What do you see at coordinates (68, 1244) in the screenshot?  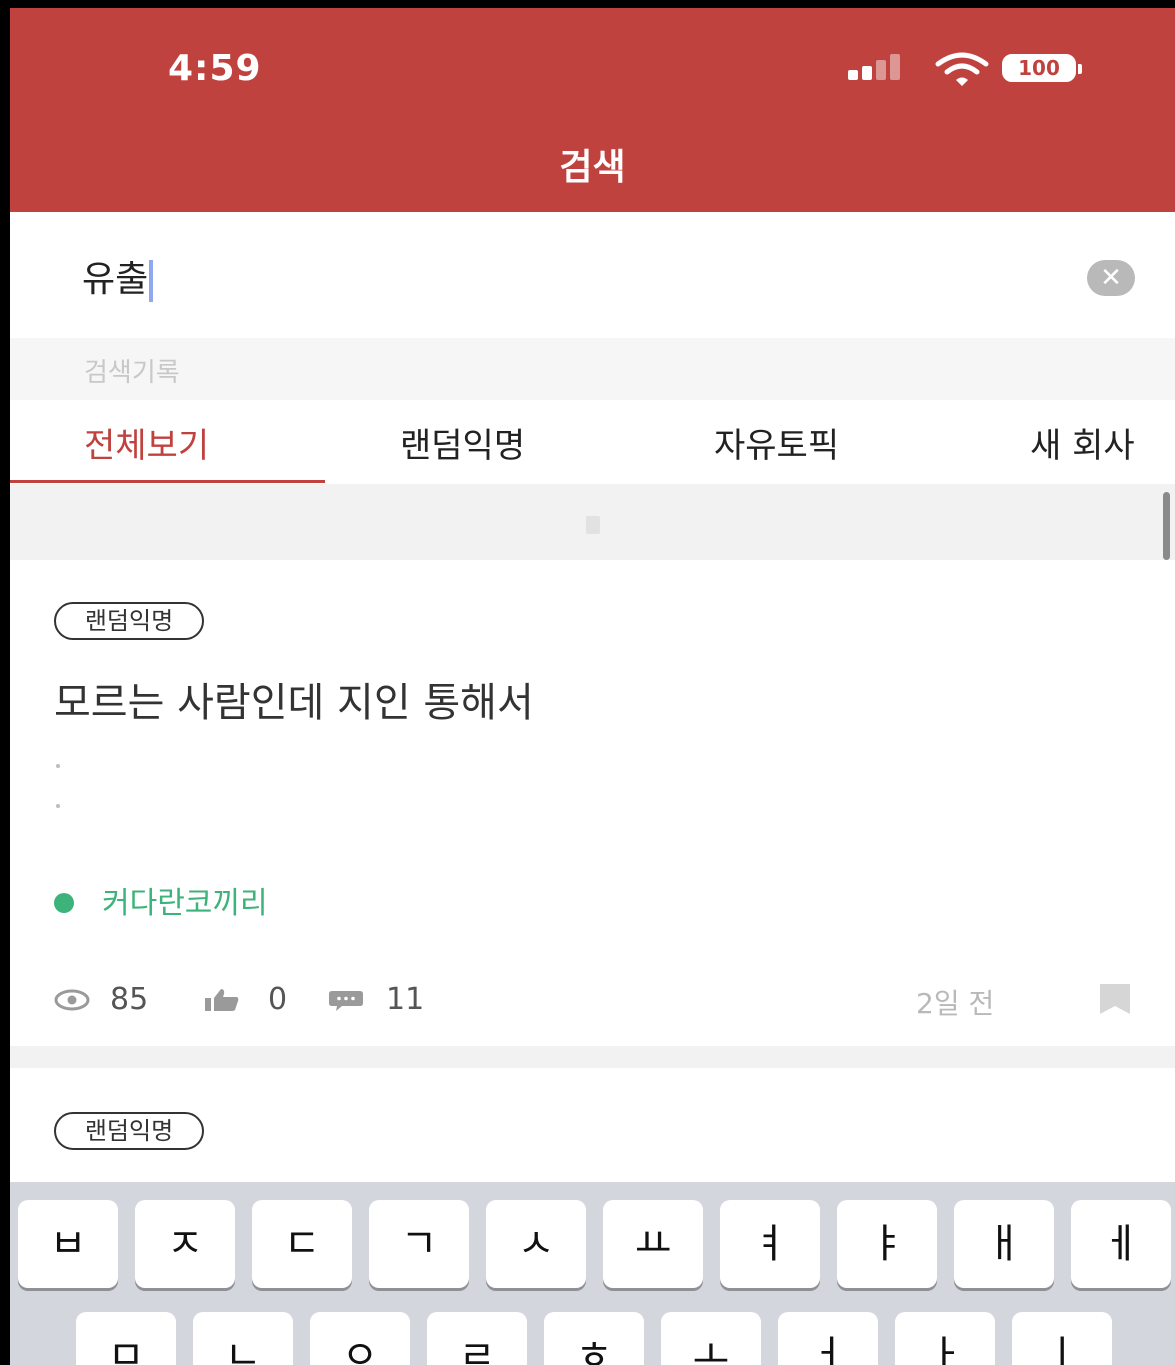 I see `key: ㅂ` at bounding box center [68, 1244].